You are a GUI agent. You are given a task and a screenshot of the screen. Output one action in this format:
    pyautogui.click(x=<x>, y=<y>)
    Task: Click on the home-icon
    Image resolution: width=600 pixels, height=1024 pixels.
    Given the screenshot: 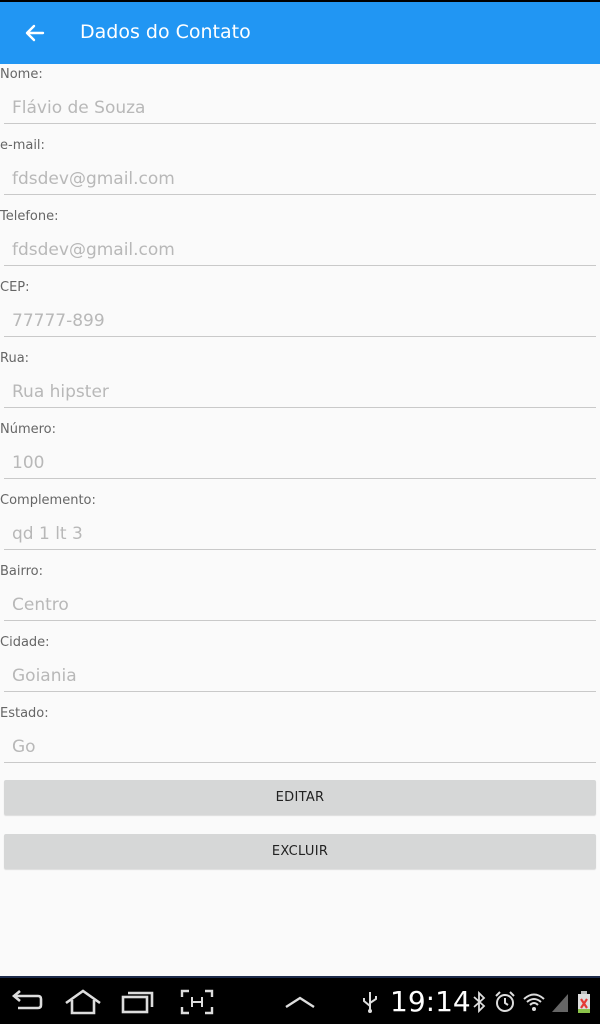 What is the action you would take?
    pyautogui.click(x=83, y=1002)
    